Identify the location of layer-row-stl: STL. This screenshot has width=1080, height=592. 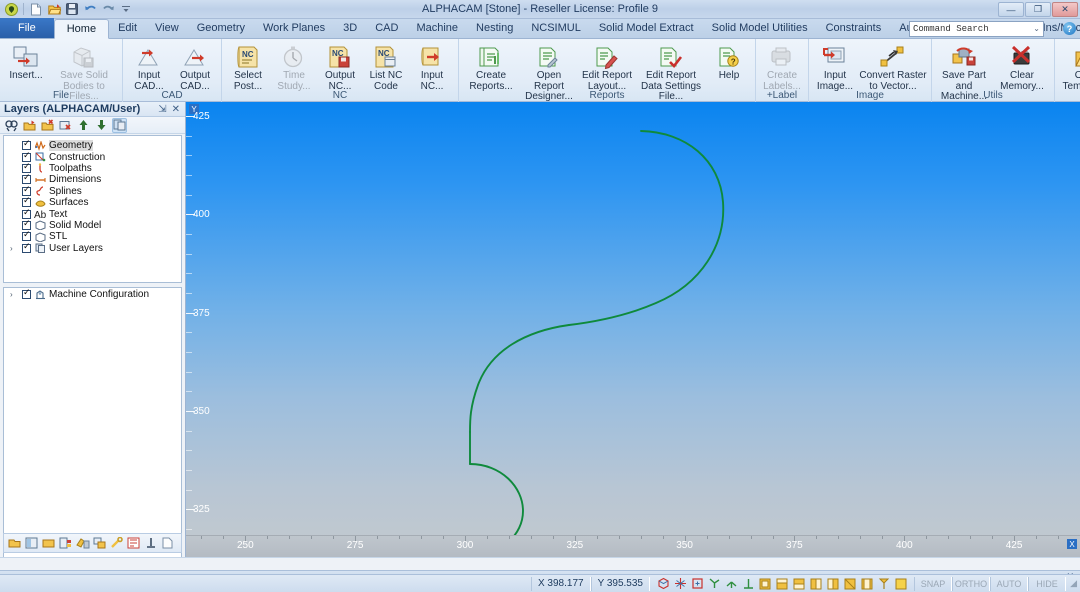
(92, 236).